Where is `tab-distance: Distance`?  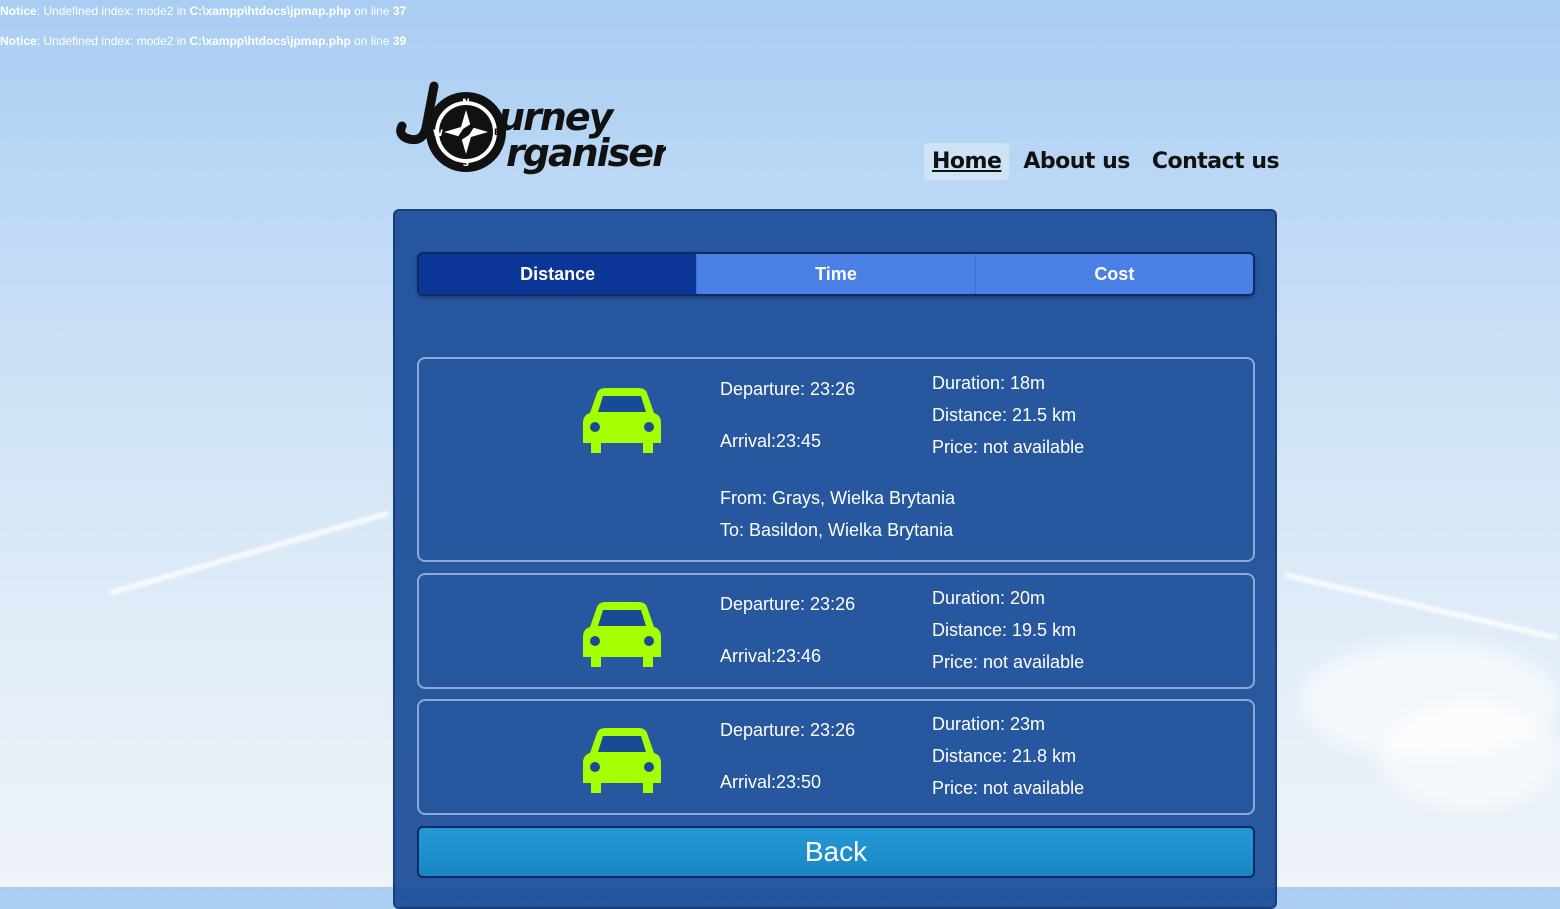
tab-distance: Distance is located at coordinates (558, 274).